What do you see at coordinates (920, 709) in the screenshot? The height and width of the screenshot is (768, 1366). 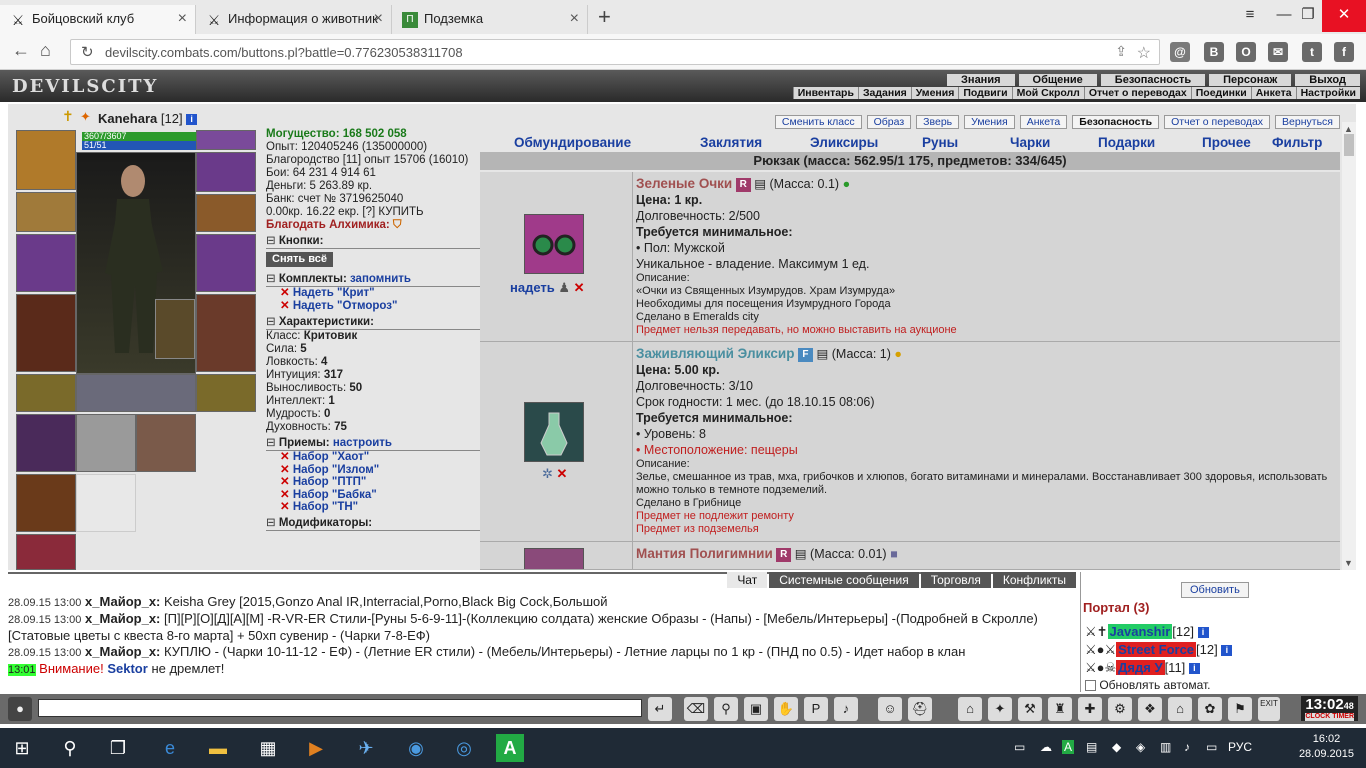 I see `helmet-icon: ⛑` at bounding box center [920, 709].